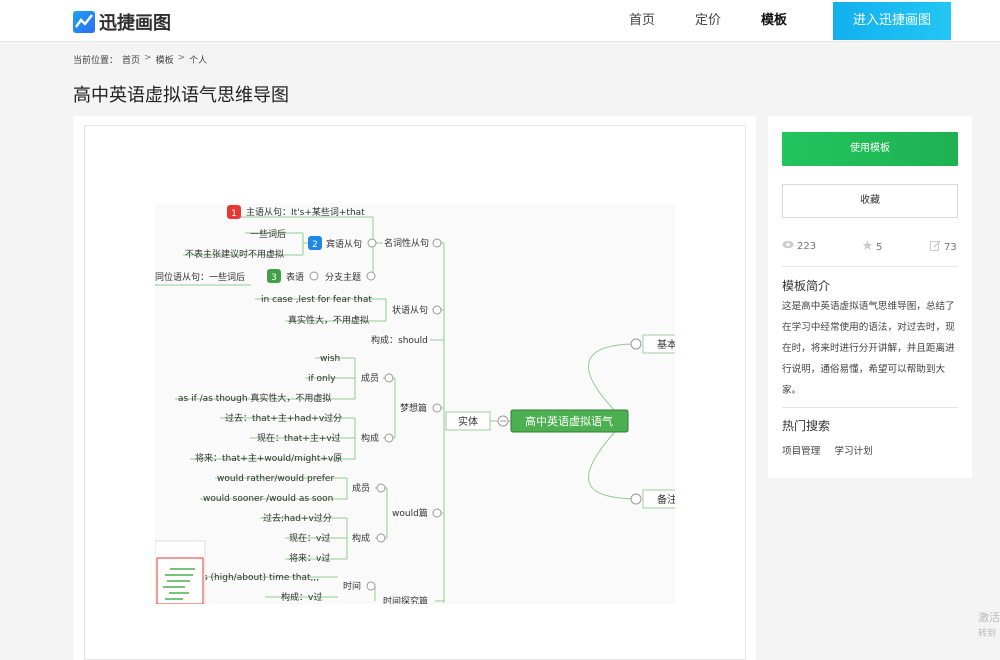 Image resolution: width=1000 pixels, height=660 pixels. What do you see at coordinates (788, 246) in the screenshot?
I see `eye-icon` at bounding box center [788, 246].